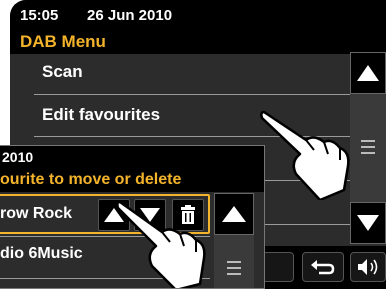 The height and width of the screenshot is (289, 386). I want to click on menu-item-label: Edit favourites, so click(101, 114).